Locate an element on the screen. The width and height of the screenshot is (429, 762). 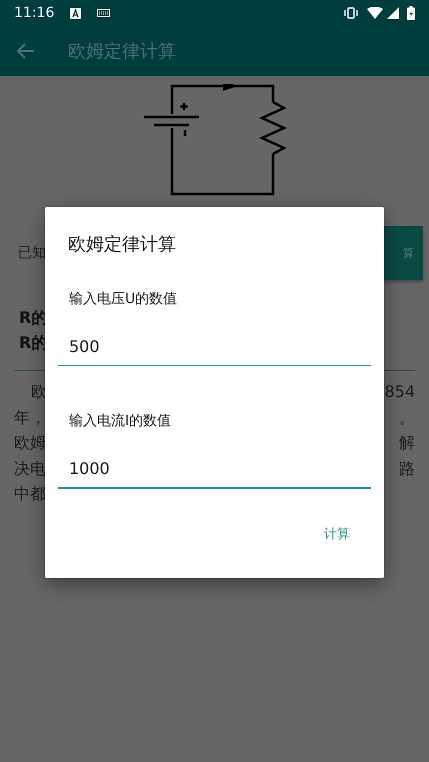
input-field: 500 is located at coordinates (214, 345).